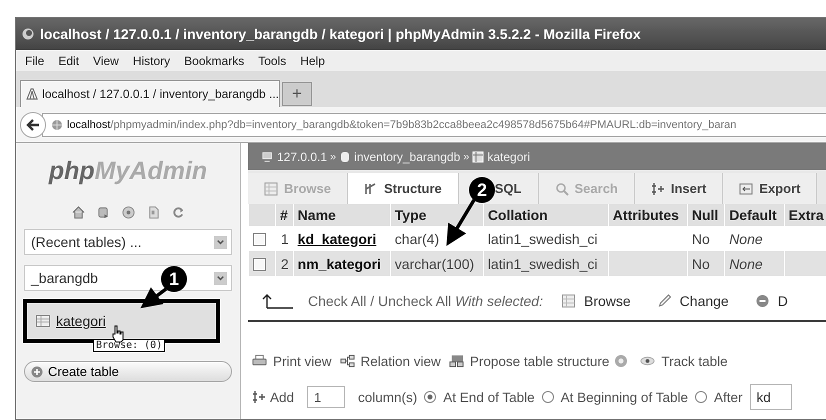 The height and width of the screenshot is (420, 826). Describe the element at coordinates (437, 263) in the screenshot. I see `table-cell: varchar(100)` at that location.